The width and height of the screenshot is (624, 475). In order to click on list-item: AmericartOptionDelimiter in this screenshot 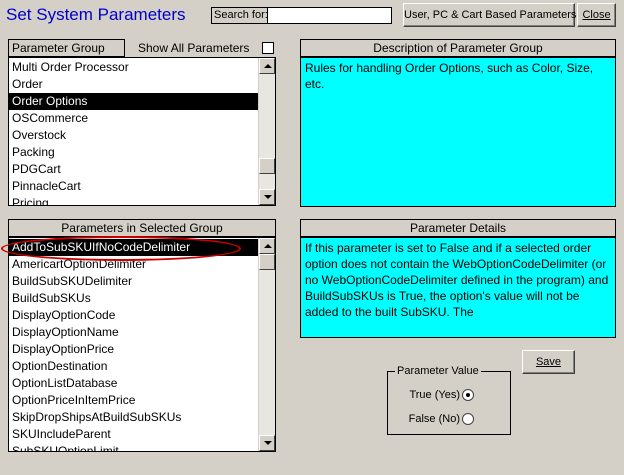, I will do `click(133, 264)`.